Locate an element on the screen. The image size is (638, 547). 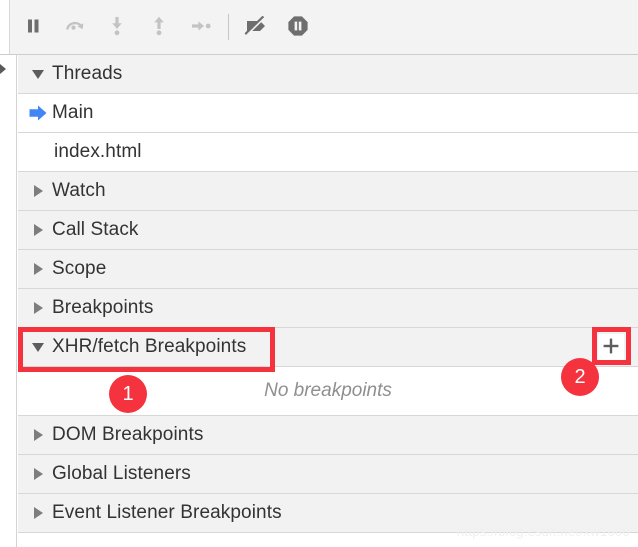
section-header-threads: Threads is located at coordinates (328, 74).